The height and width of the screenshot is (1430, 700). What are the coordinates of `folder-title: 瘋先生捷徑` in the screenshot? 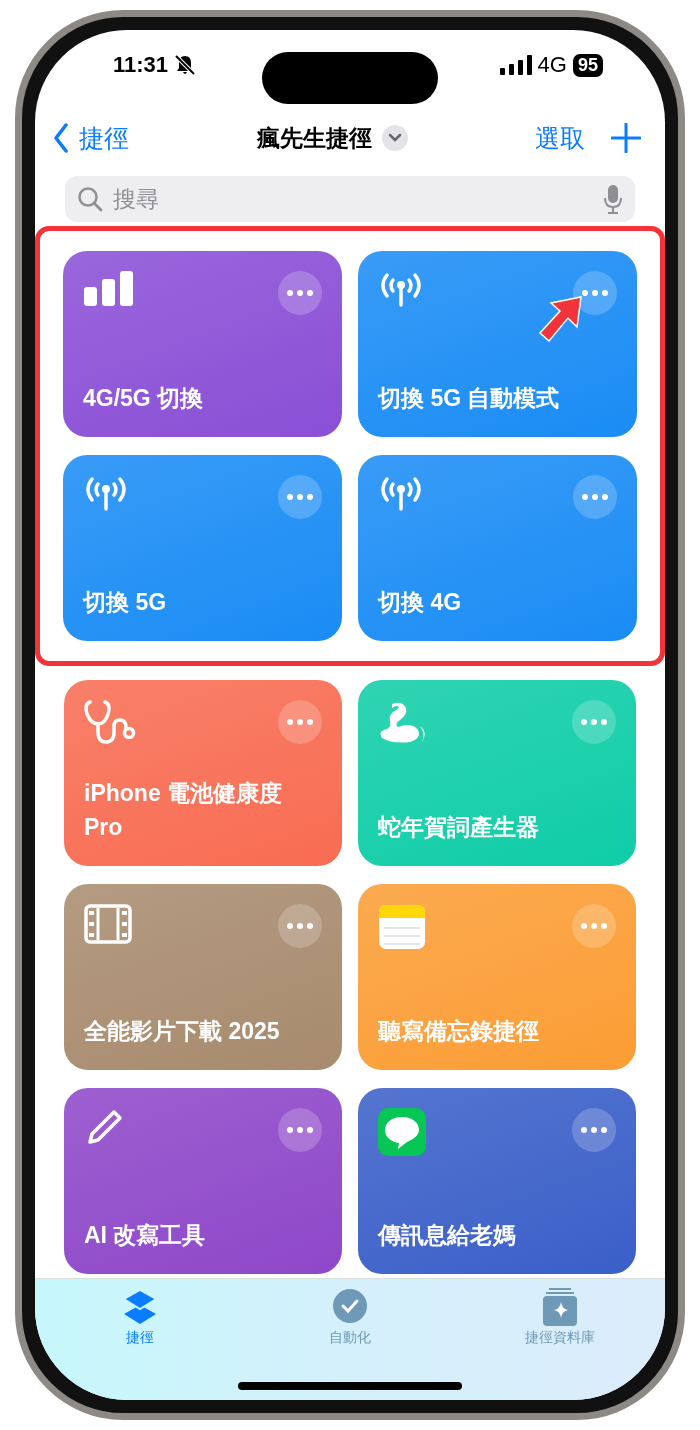 It's located at (314, 138).